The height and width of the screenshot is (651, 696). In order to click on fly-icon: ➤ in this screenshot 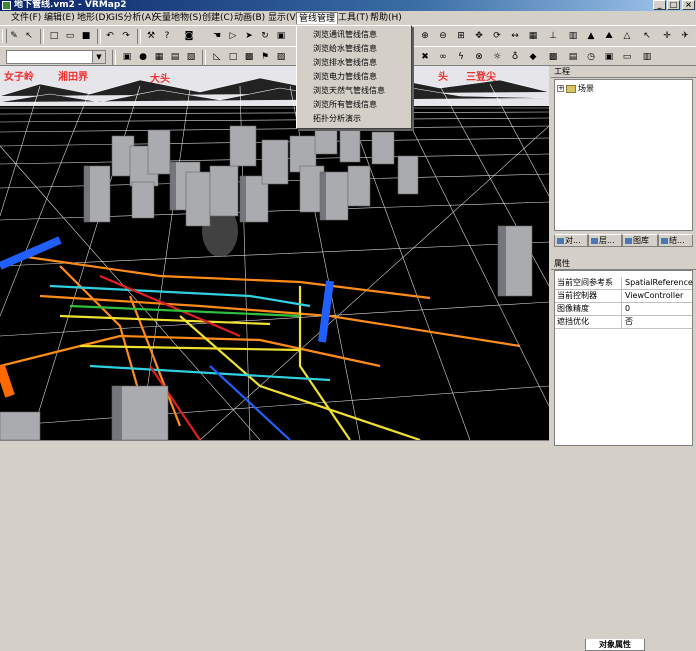, I will do `click(249, 36)`.